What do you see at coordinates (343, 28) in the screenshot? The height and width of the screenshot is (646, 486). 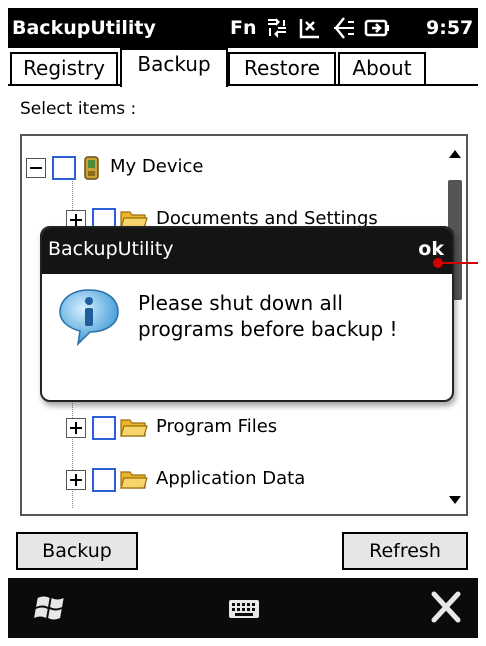 I see `volume-icon` at bounding box center [343, 28].